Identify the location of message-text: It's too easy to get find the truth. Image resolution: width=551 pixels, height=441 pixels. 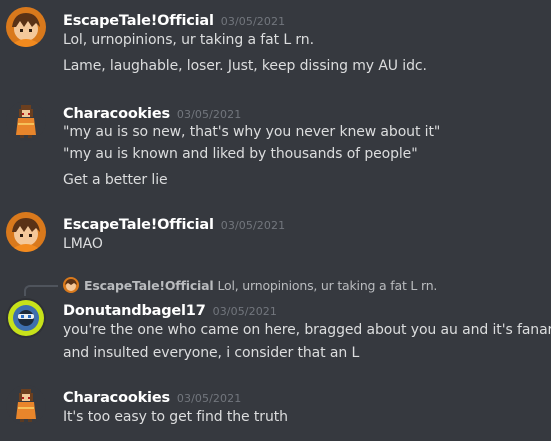
(175, 417).